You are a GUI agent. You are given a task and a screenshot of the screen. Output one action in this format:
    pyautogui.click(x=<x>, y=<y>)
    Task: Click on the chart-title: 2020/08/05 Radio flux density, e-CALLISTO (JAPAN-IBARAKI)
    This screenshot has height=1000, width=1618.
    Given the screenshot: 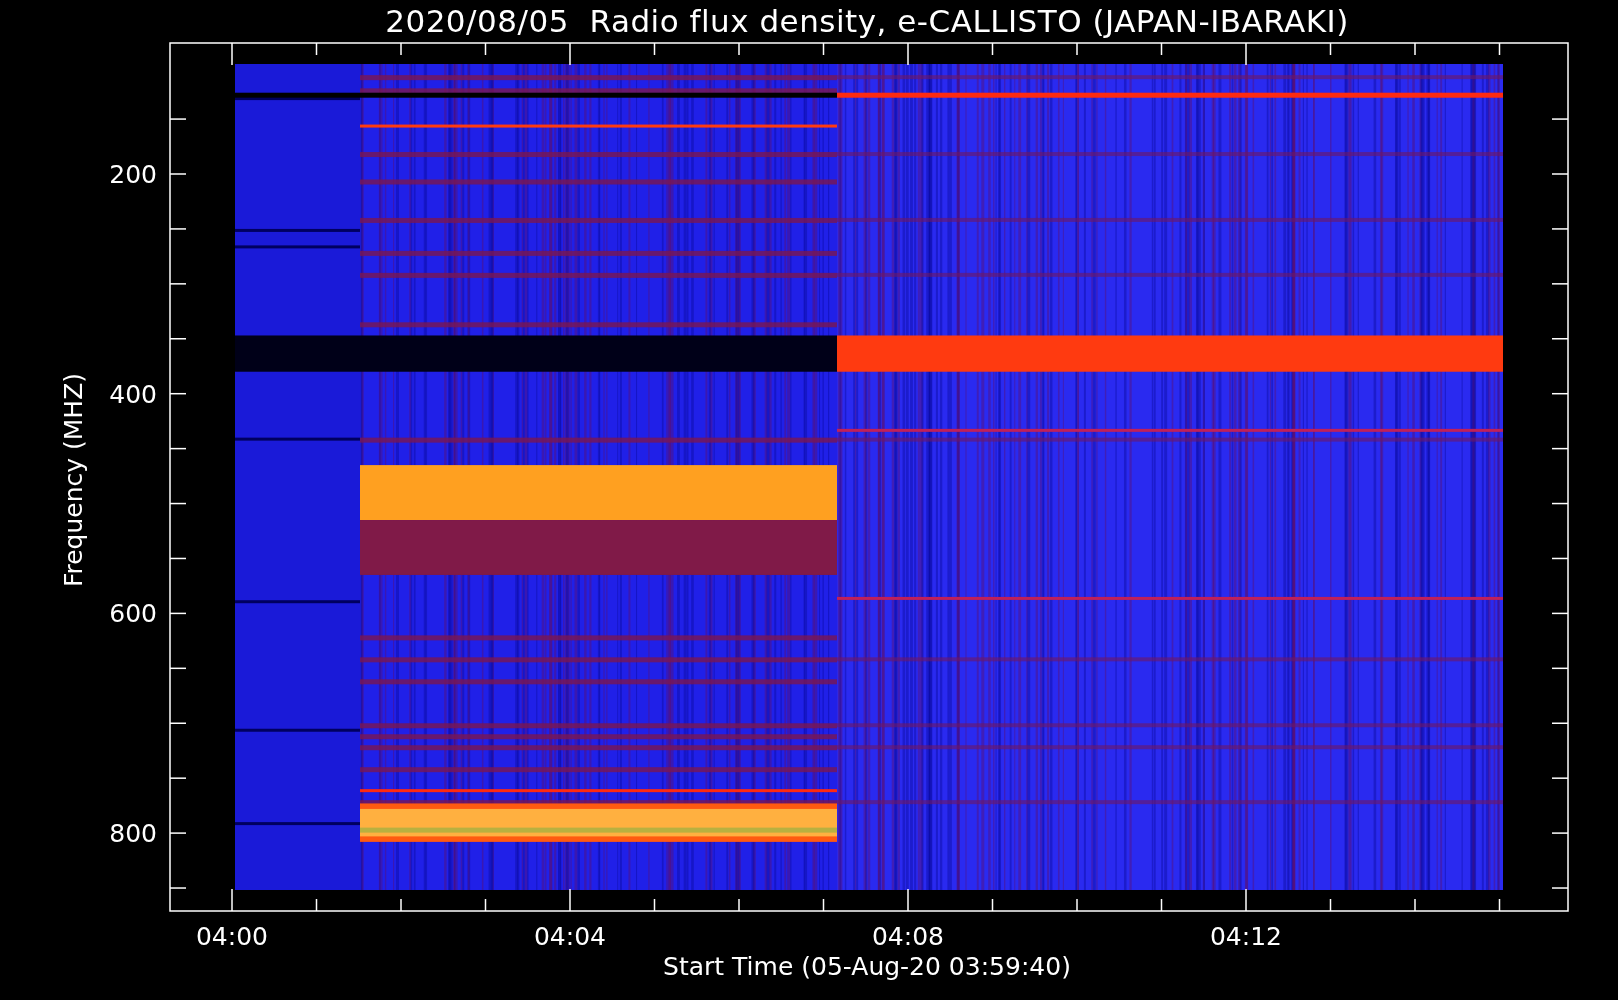 What is the action you would take?
    pyautogui.click(x=867, y=21)
    